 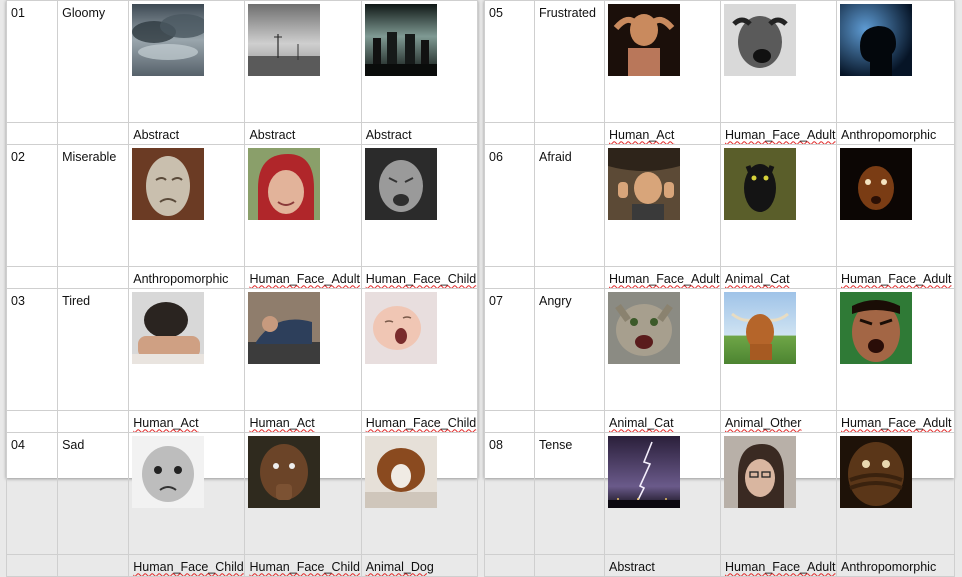 I want to click on worried-woman-photo, so click(x=760, y=472).